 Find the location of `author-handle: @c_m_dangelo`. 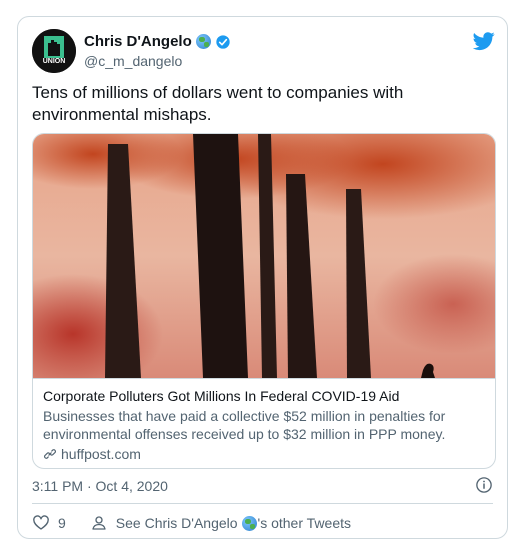

author-handle: @c_m_dangelo is located at coordinates (133, 61).